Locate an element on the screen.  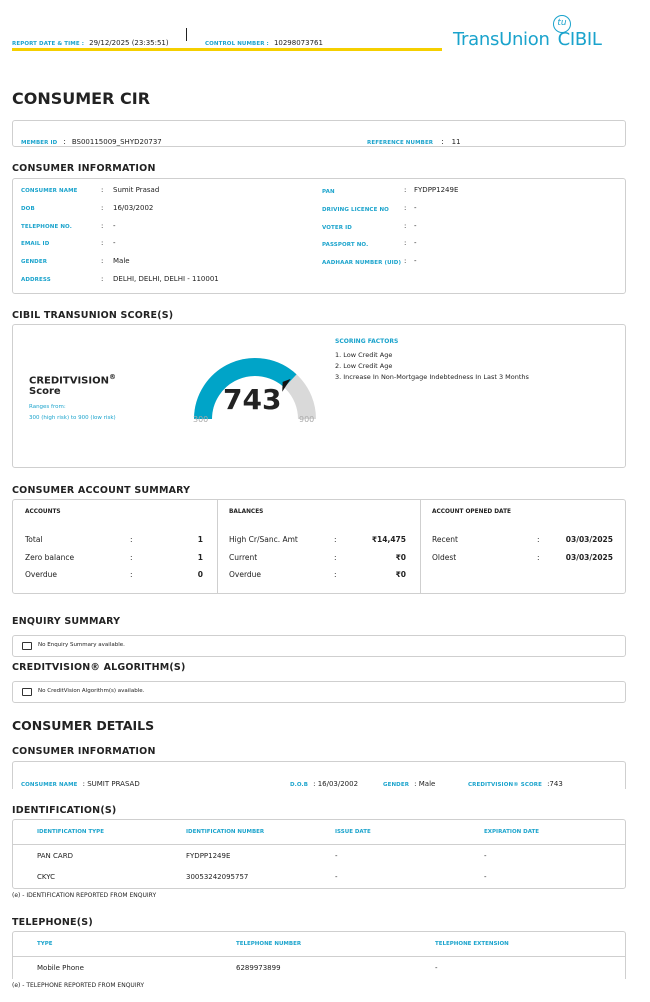
summary-key: High Cr/Sanc. Amt is located at coordinates (263, 539).